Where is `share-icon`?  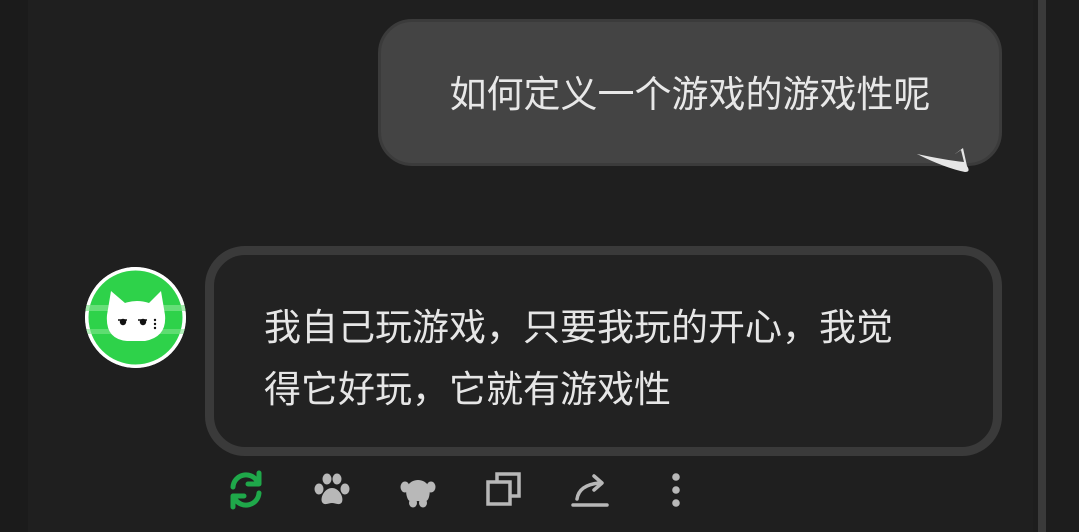 share-icon is located at coordinates (590, 490).